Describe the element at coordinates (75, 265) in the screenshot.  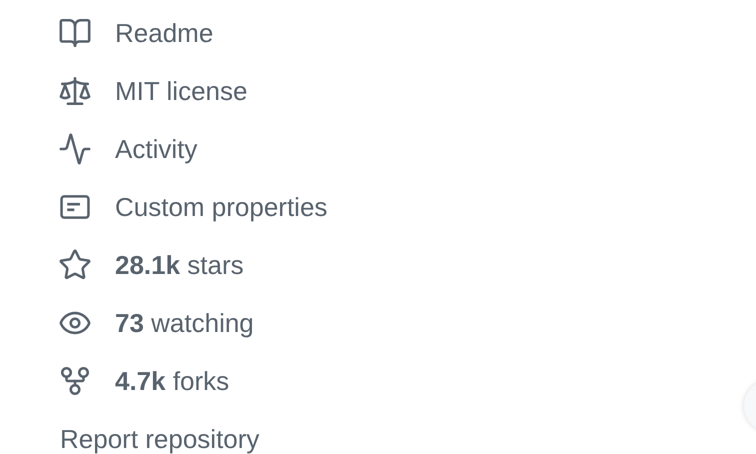
I see `star-icon` at that location.